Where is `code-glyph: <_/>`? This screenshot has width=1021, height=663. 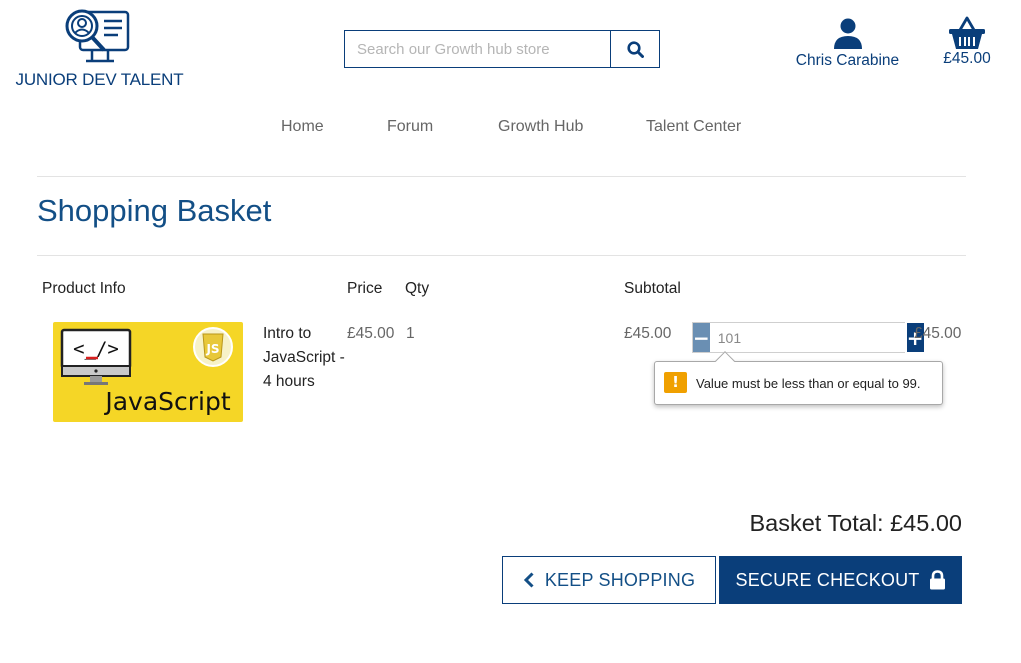
code-glyph: <_/> is located at coordinates (96, 349).